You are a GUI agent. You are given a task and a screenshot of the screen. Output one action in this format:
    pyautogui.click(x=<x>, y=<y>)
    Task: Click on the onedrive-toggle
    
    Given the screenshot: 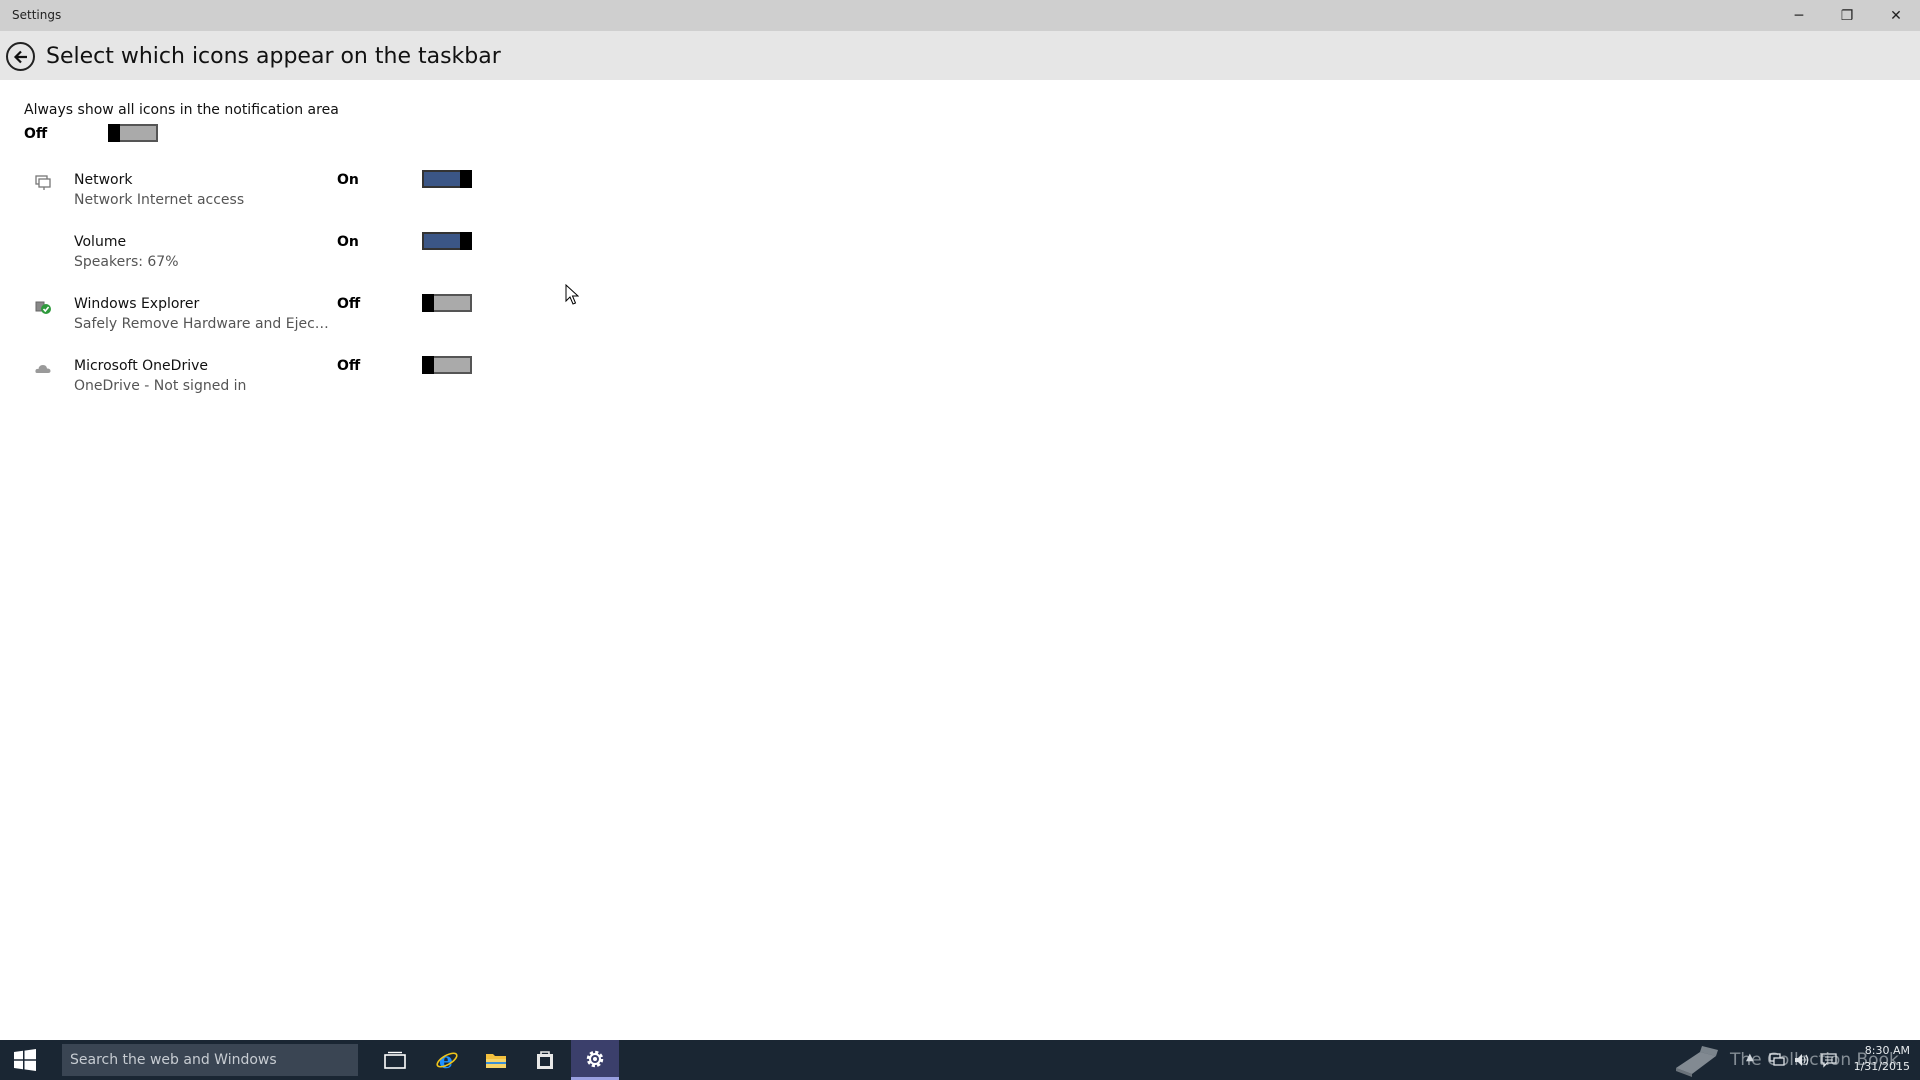 What is the action you would take?
    pyautogui.click(x=447, y=365)
    